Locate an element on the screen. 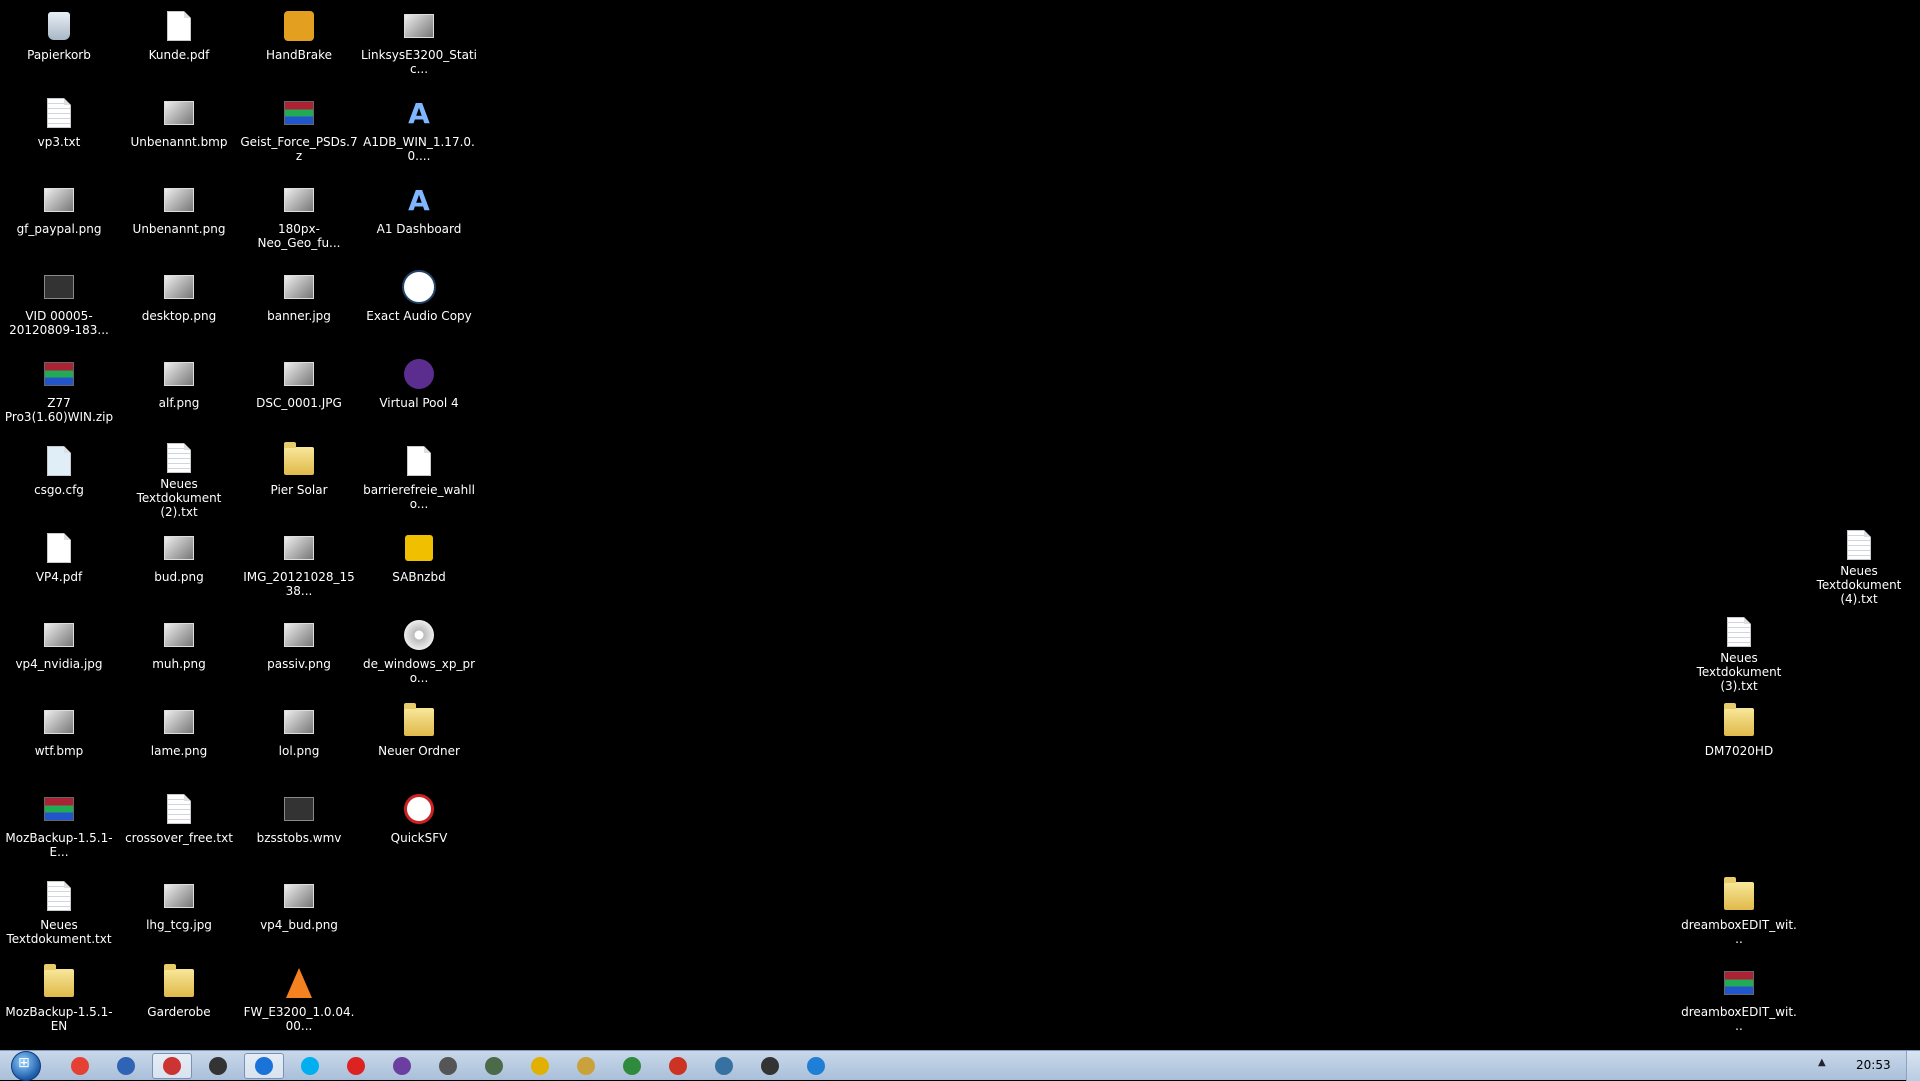 Image resolution: width=1920 pixels, height=1081 pixels. steam-icon is located at coordinates (218, 1066).